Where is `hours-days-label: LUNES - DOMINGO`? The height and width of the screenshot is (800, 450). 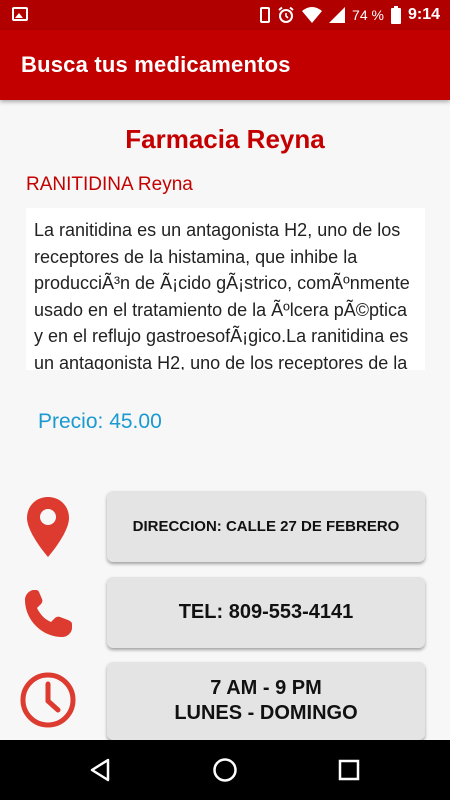 hours-days-label: LUNES - DOMINGO is located at coordinates (266, 713).